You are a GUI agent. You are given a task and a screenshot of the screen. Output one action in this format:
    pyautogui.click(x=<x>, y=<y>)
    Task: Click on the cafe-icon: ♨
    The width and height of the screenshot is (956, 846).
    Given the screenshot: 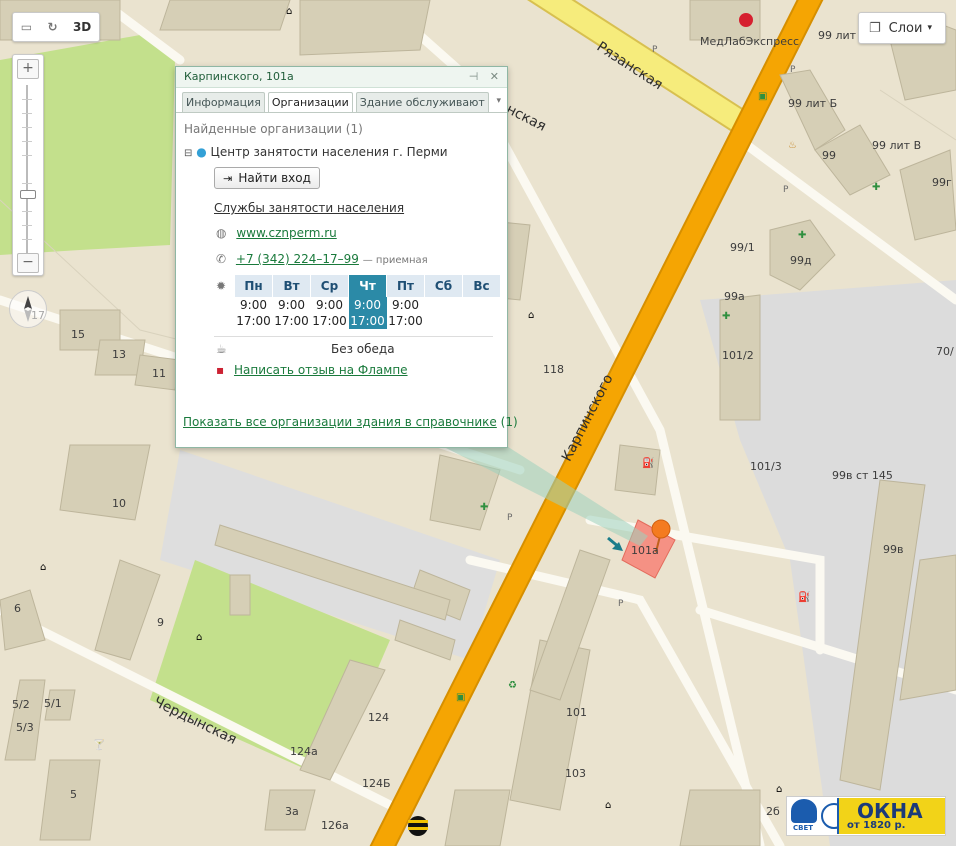 What is the action you would take?
    pyautogui.click(x=792, y=146)
    